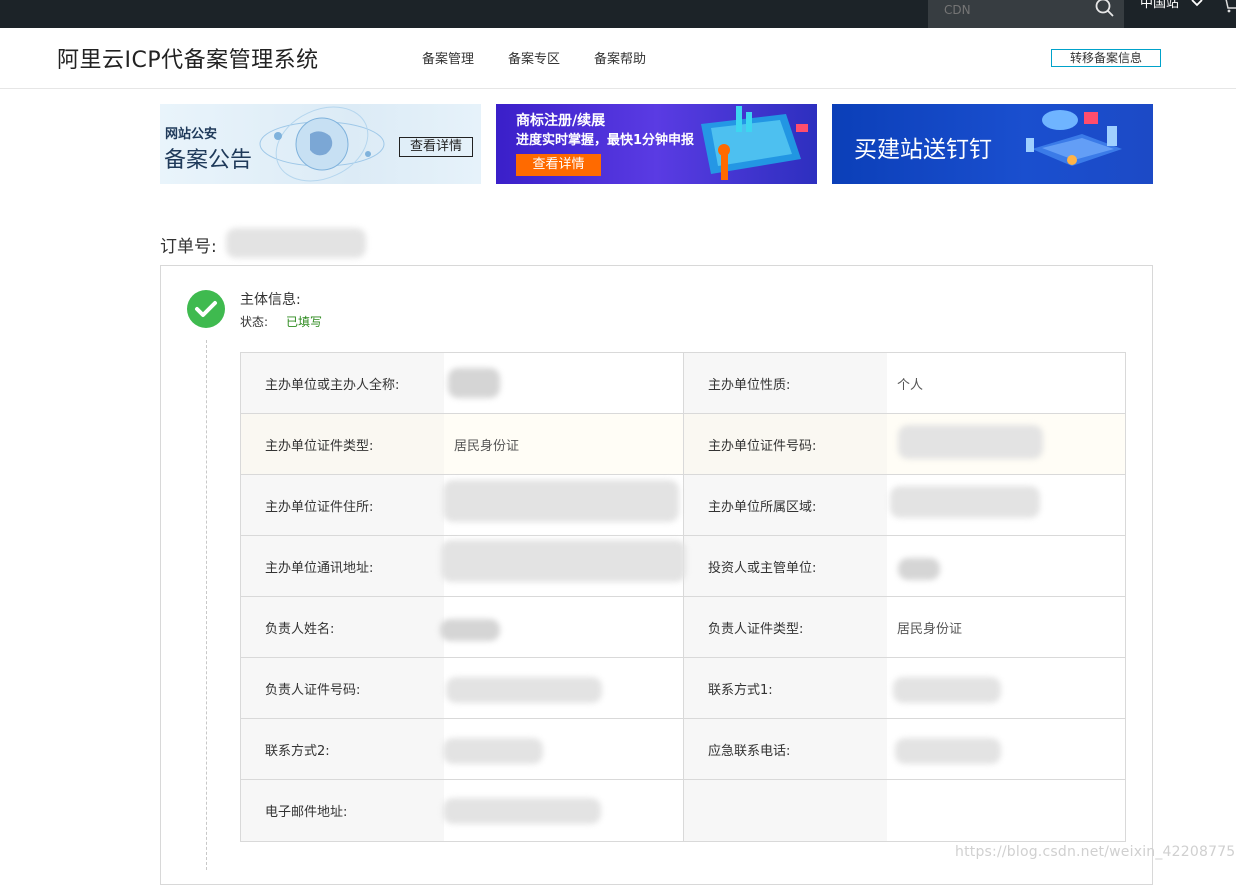  I want to click on search-input, so click(1008, 14).